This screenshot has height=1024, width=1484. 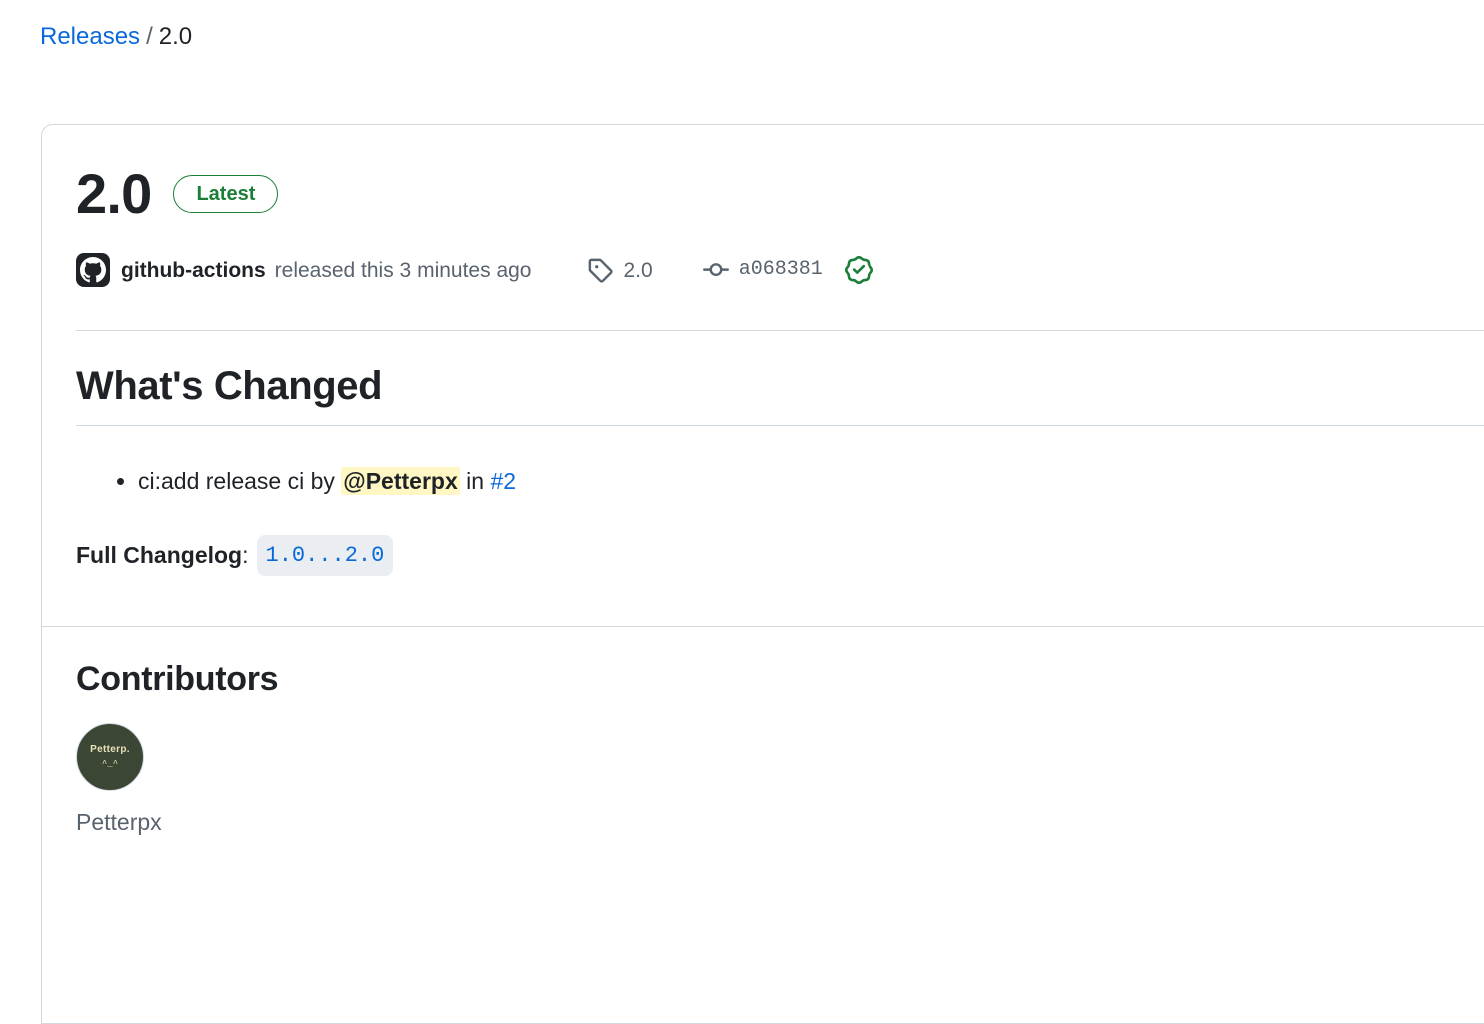 I want to click on full-changelog-label: Full Changelog, so click(x=159, y=554).